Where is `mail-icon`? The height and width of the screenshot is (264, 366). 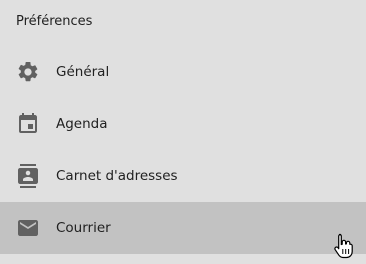
mail-icon is located at coordinates (28, 228).